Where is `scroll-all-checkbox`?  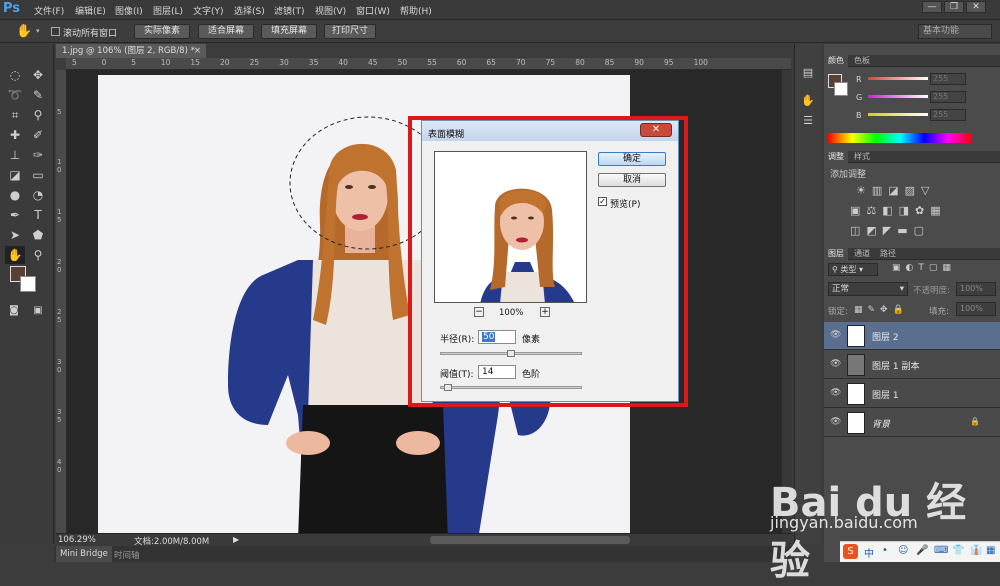 scroll-all-checkbox is located at coordinates (55, 31).